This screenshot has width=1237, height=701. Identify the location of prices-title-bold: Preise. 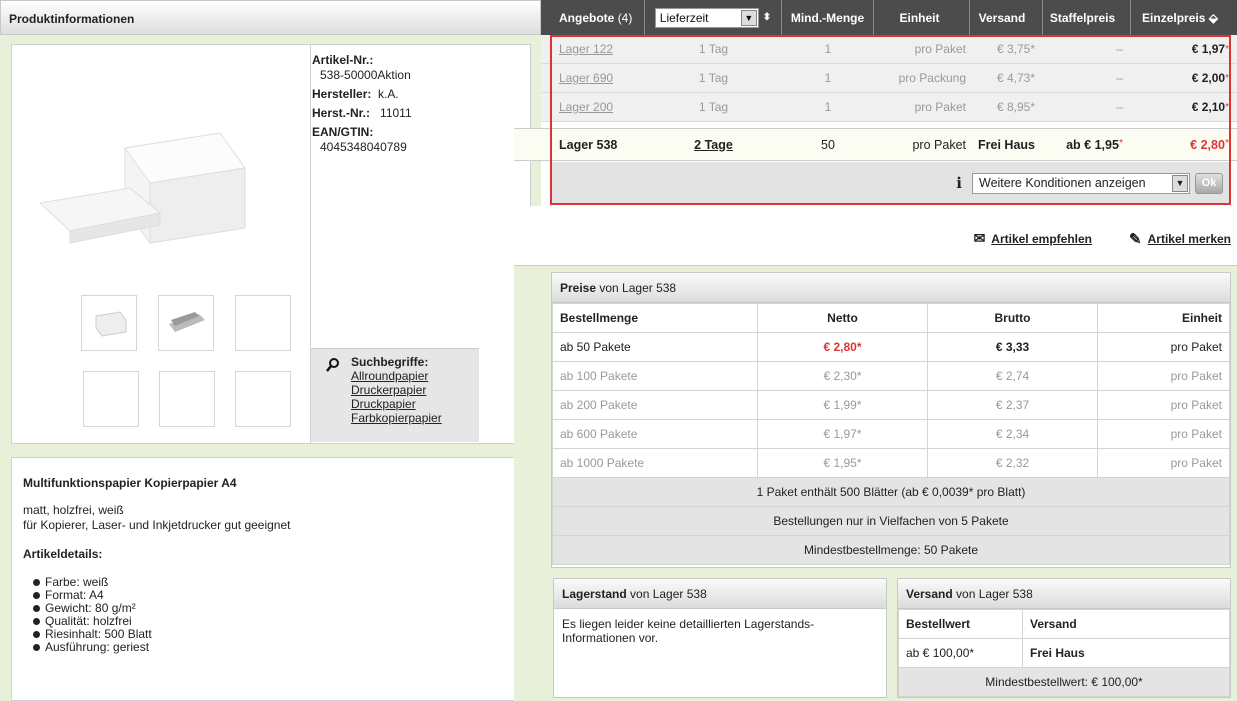
(578, 288).